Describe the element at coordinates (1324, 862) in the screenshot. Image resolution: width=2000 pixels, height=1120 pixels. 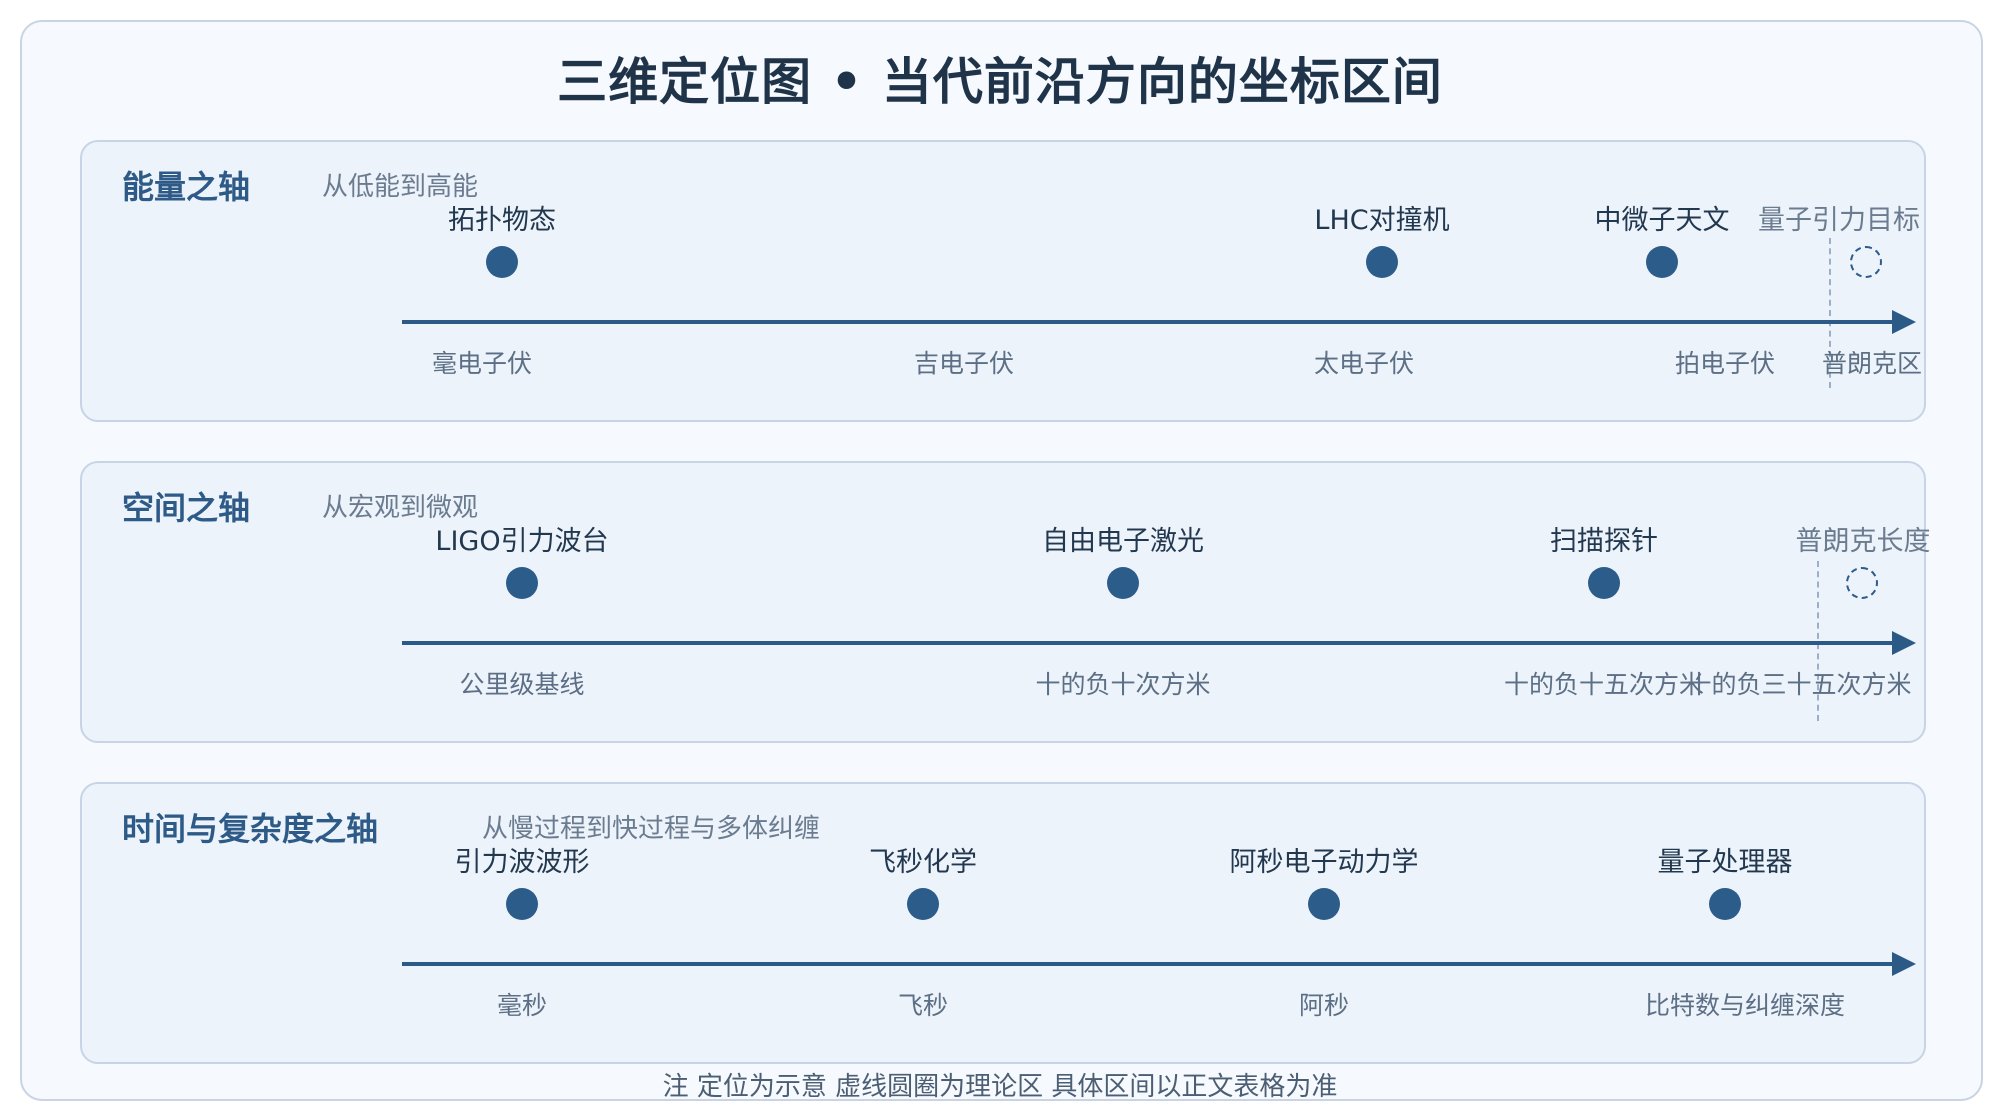
I see `point-label: 阿秒电子动力学` at that location.